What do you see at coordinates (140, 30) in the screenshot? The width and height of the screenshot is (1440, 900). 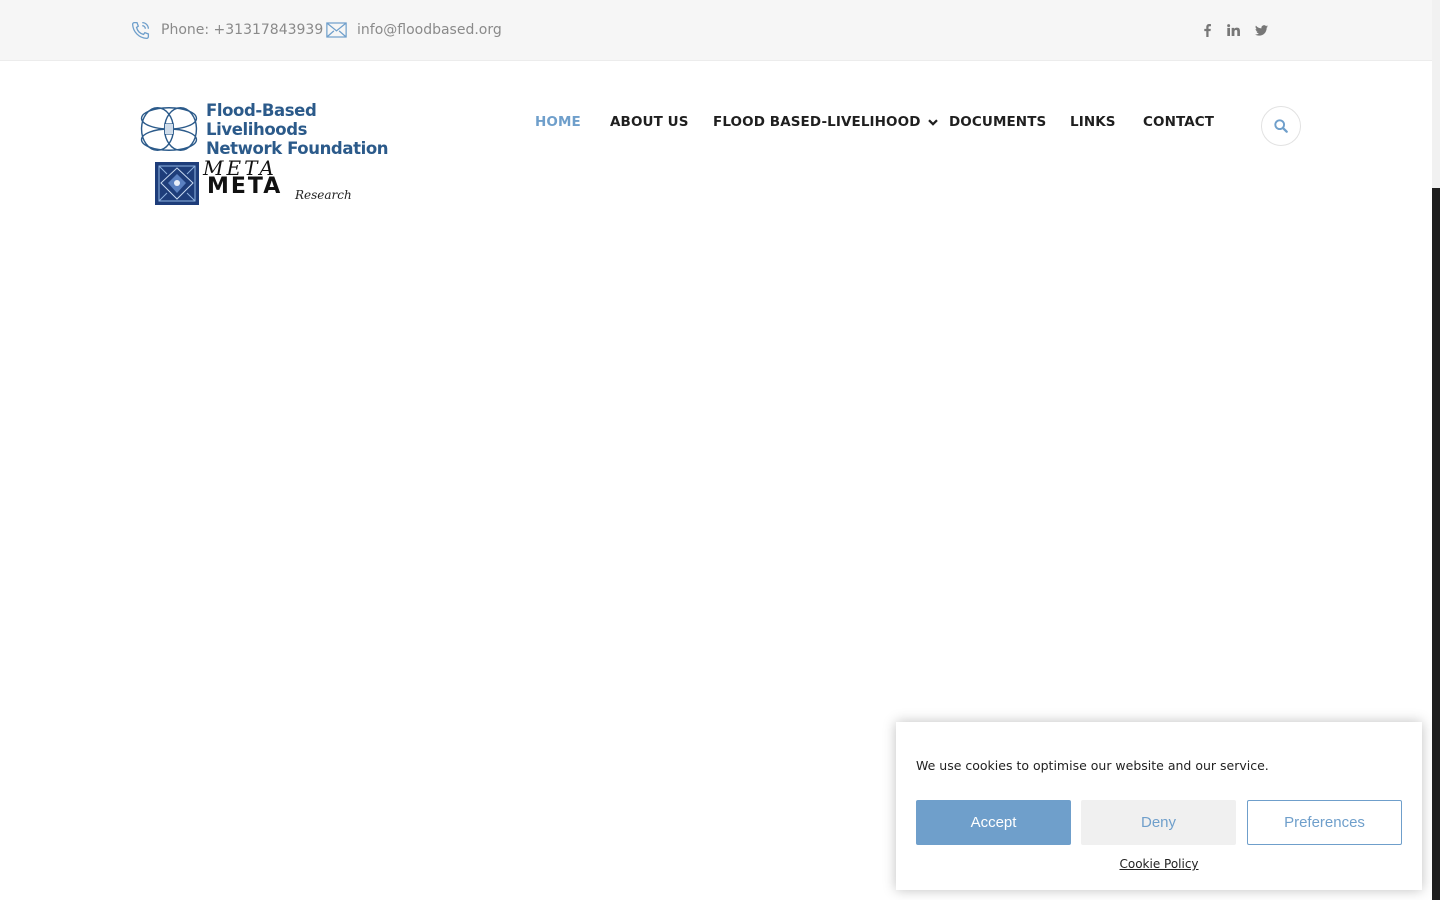 I see `phone-icon` at bounding box center [140, 30].